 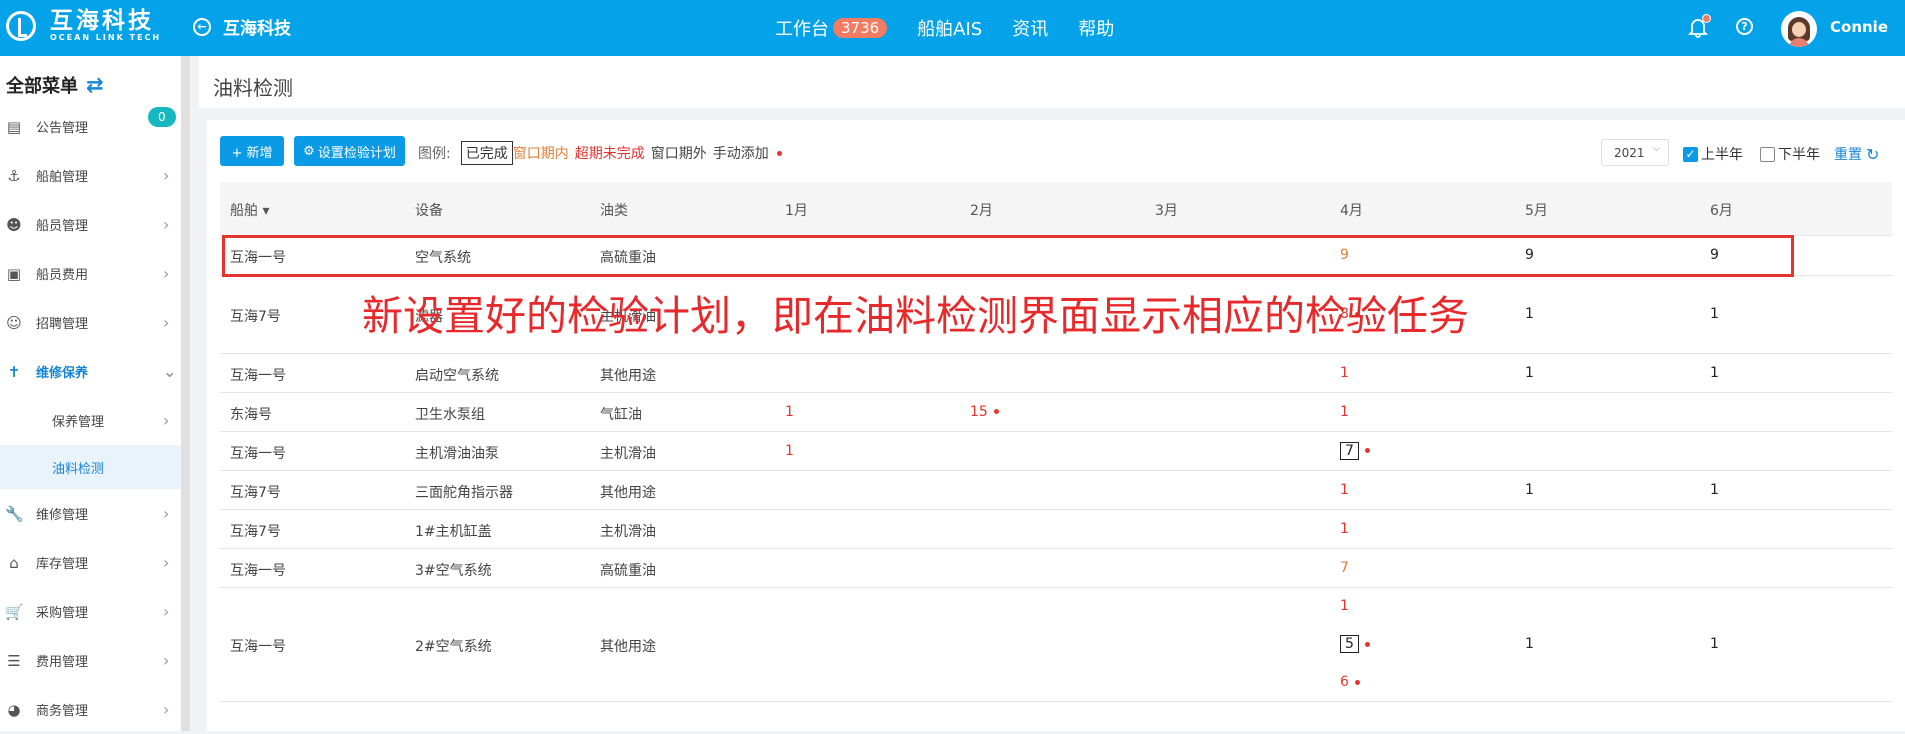 I want to click on nav-label: 资讯, so click(x=1030, y=29).